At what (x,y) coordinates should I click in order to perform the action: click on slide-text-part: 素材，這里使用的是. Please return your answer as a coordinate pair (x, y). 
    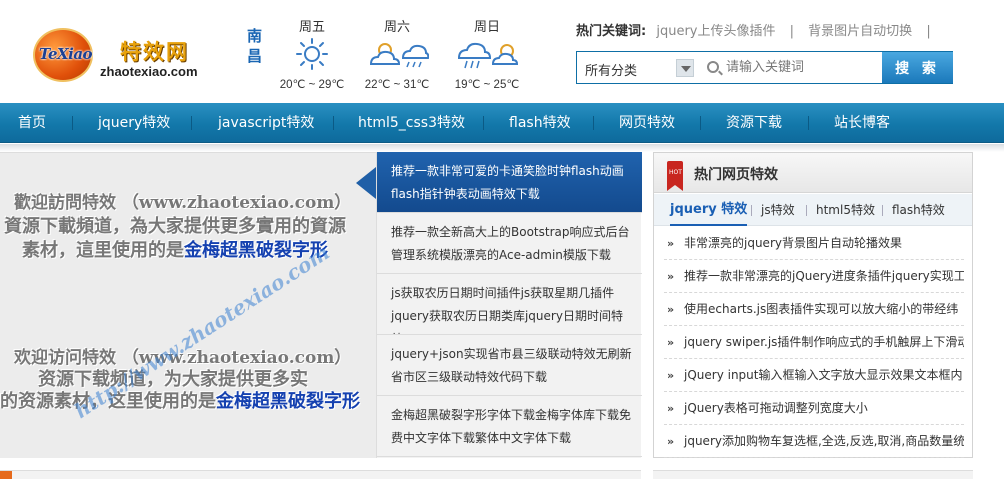
    Looking at the image, I should click on (103, 250).